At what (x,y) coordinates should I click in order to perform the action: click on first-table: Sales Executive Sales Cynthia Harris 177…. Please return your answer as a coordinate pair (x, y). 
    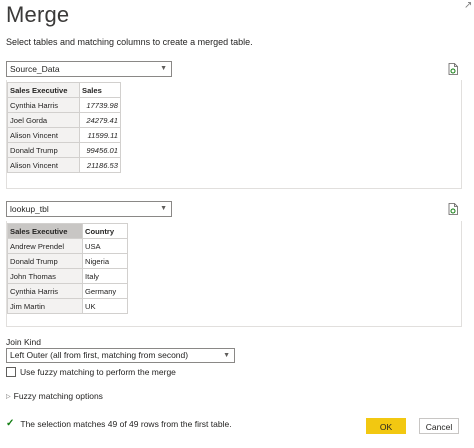
    Looking at the image, I should click on (64, 127).